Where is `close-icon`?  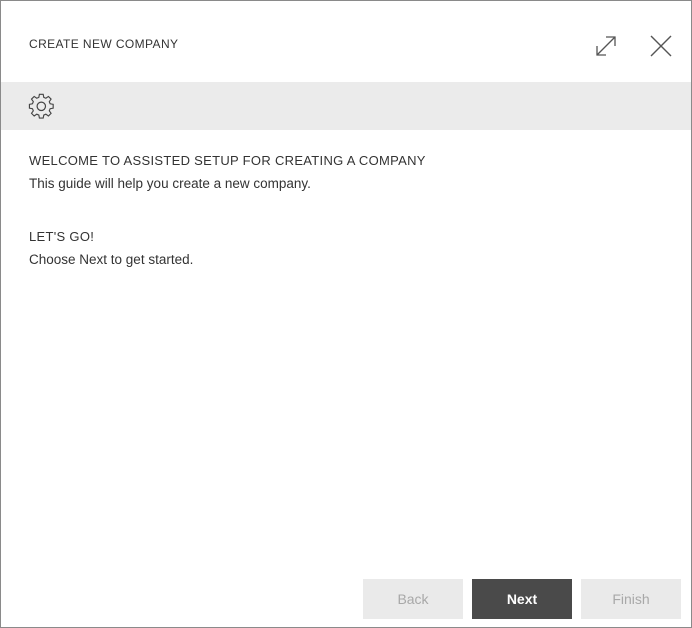
close-icon is located at coordinates (661, 46).